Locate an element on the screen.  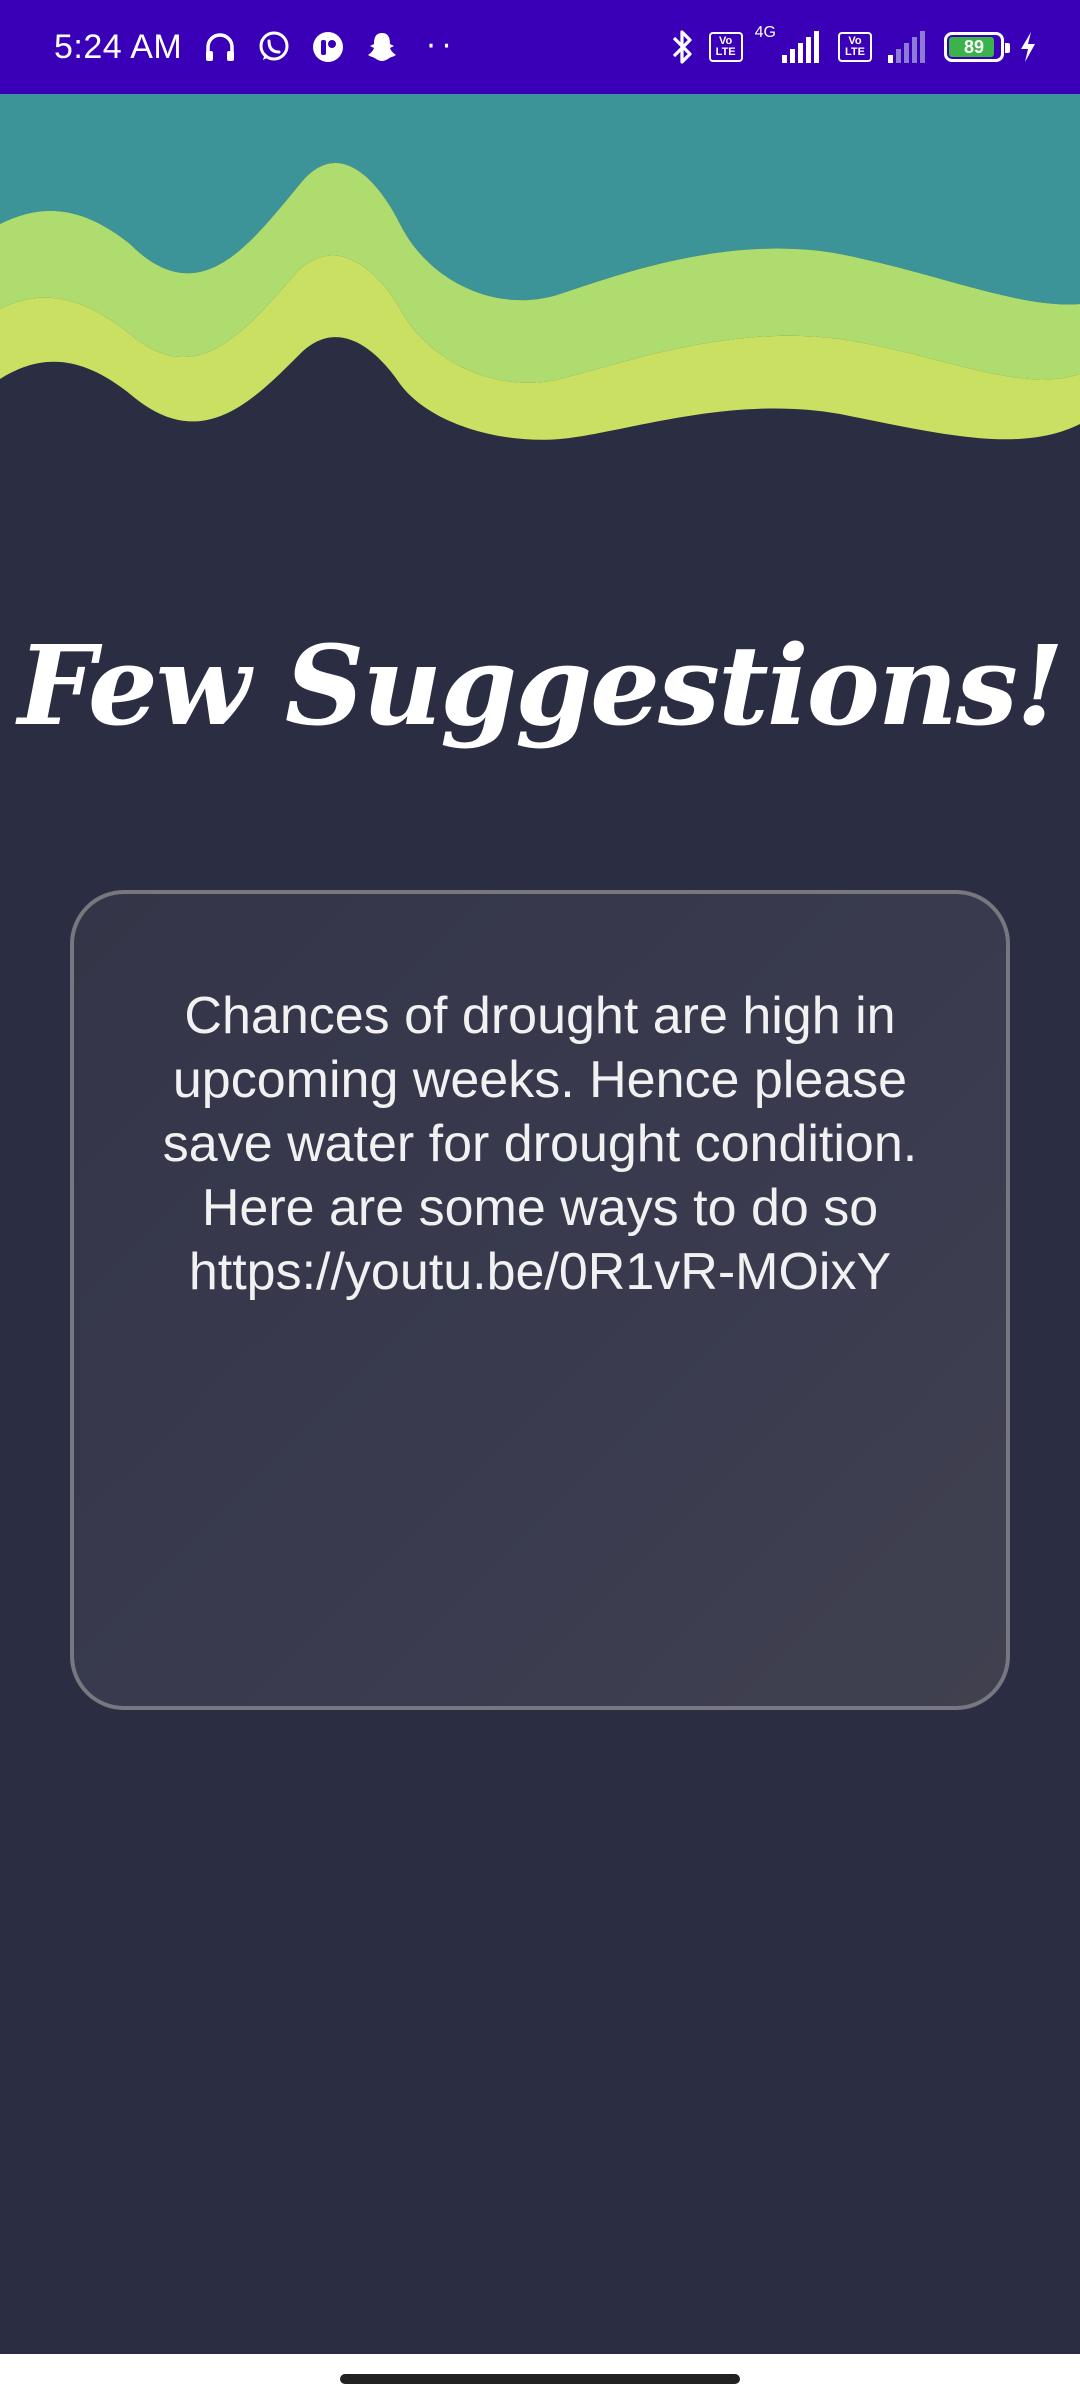
volte-icon-2: Vo LTE is located at coordinates (855, 47).